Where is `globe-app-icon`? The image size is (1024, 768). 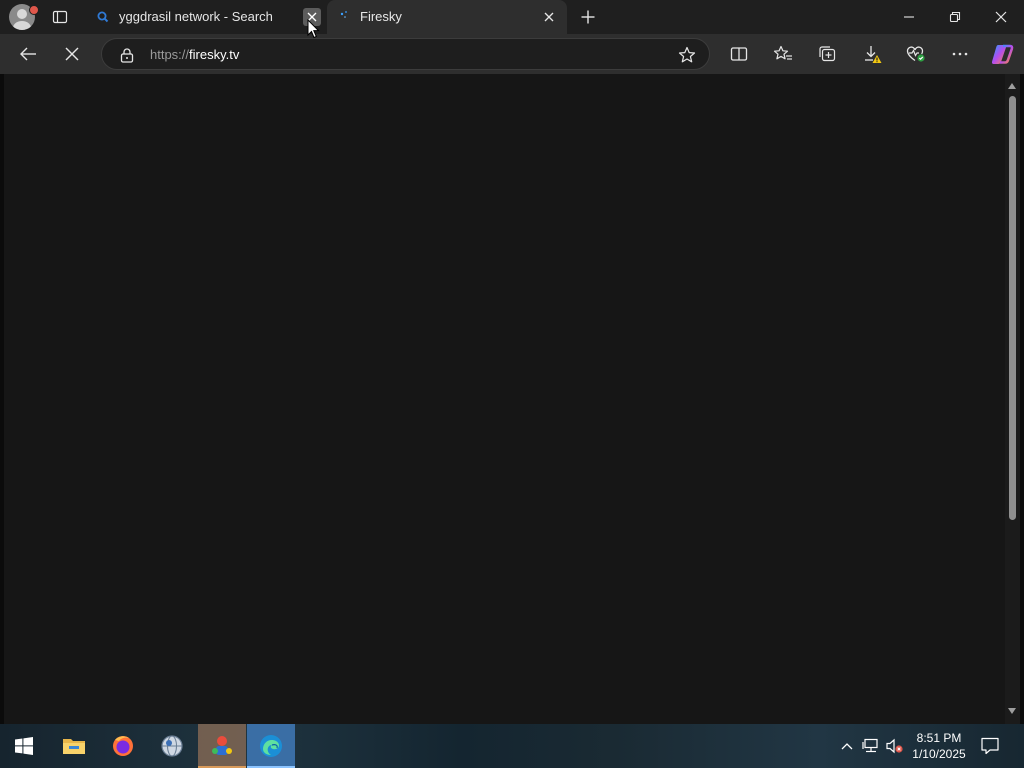 globe-app-icon is located at coordinates (172, 746).